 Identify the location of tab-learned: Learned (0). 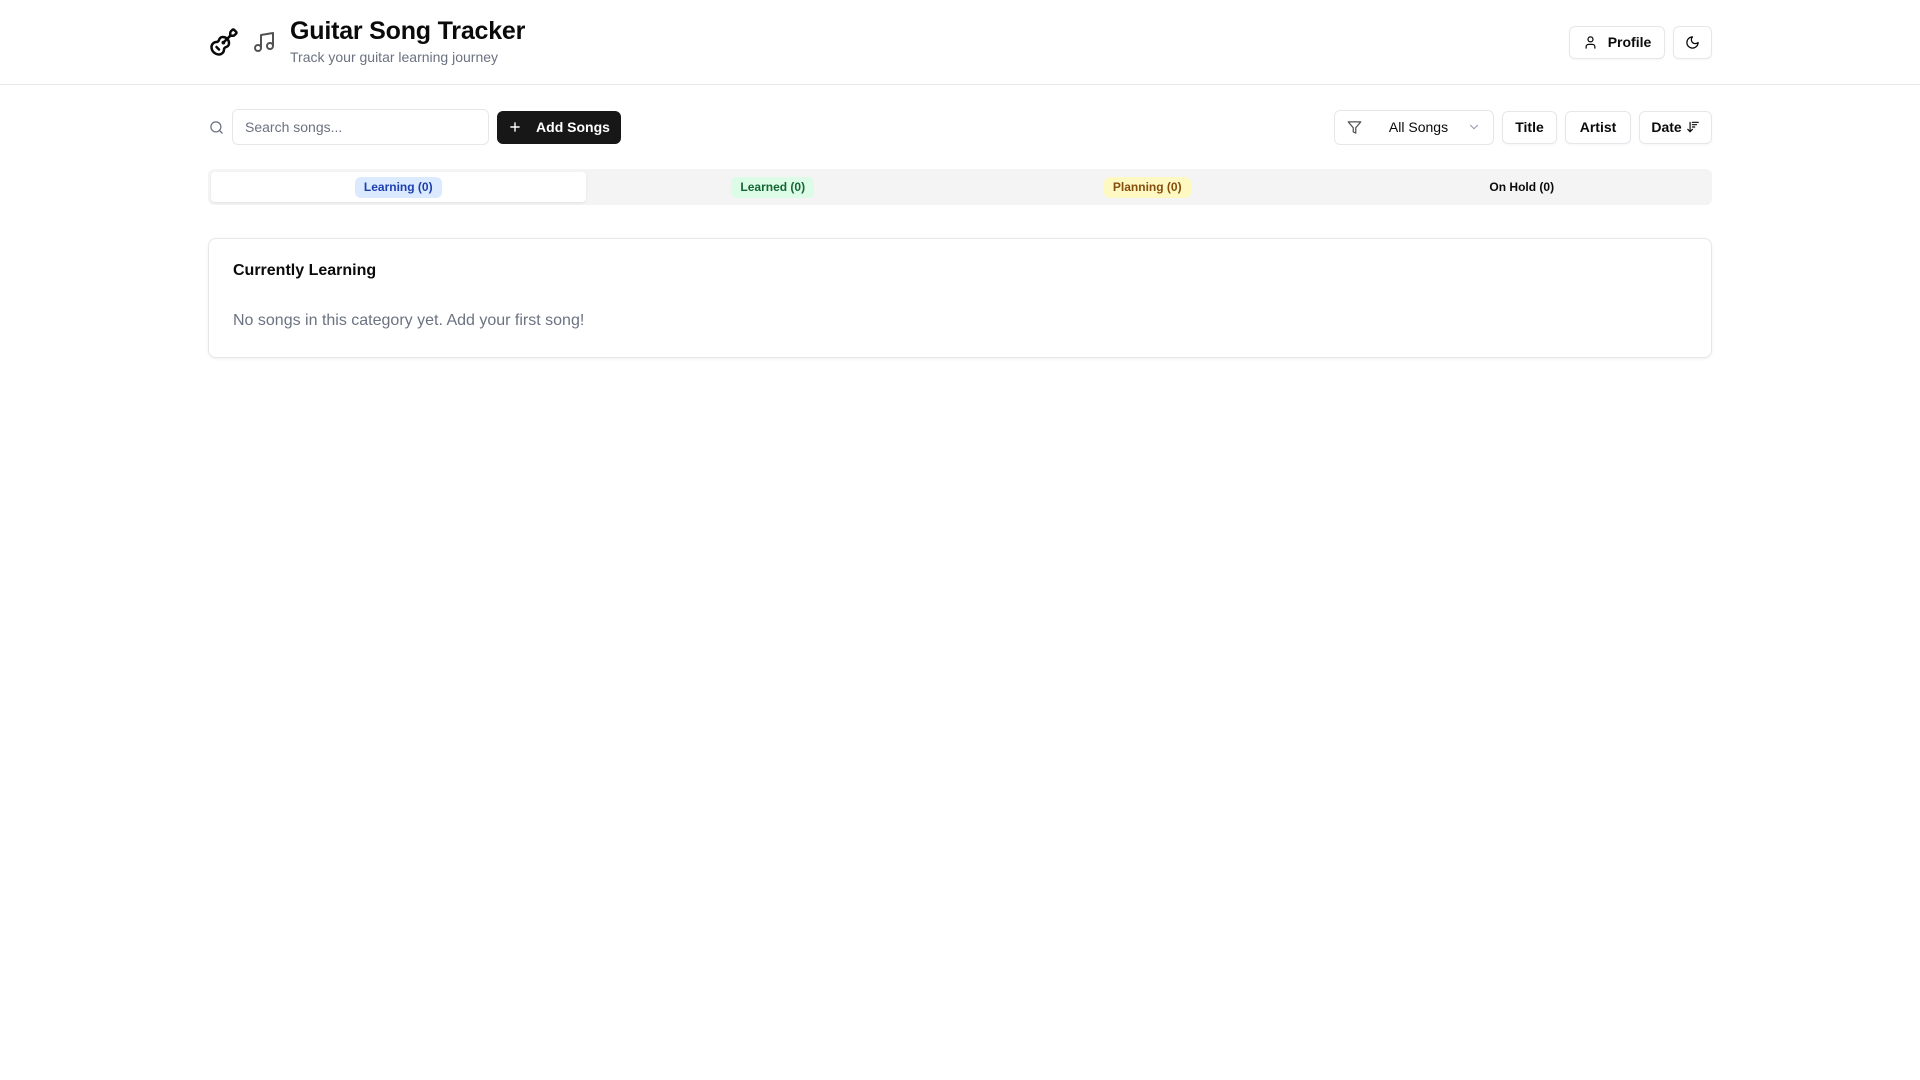
(773, 187).